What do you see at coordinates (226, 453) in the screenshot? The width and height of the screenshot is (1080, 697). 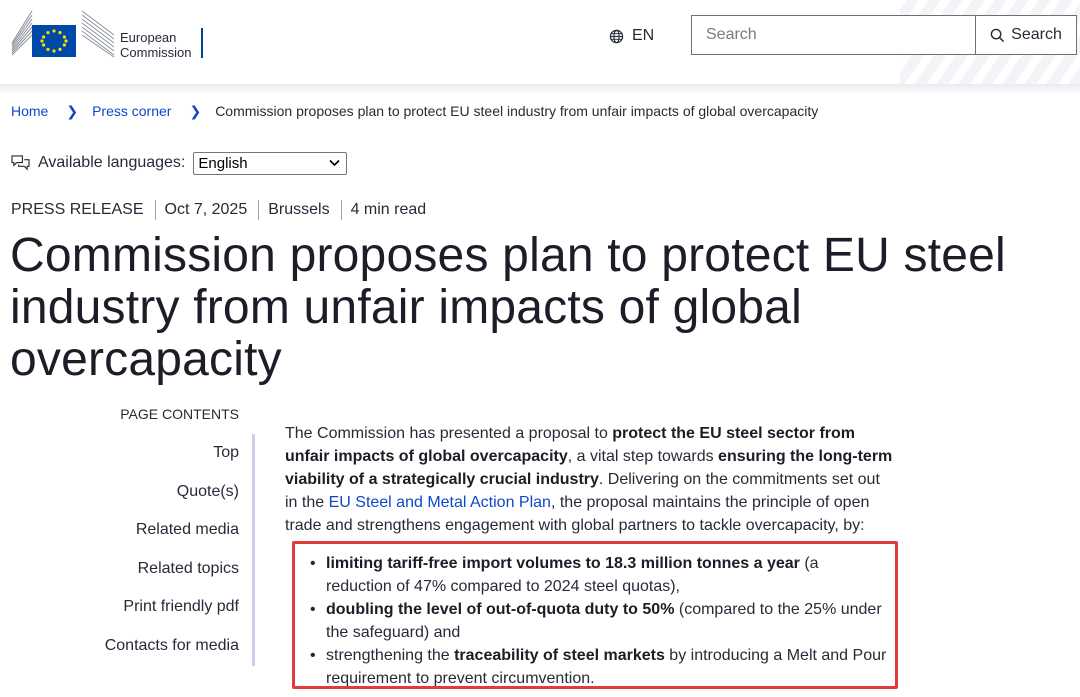 I see `toc-item-top: Top` at bounding box center [226, 453].